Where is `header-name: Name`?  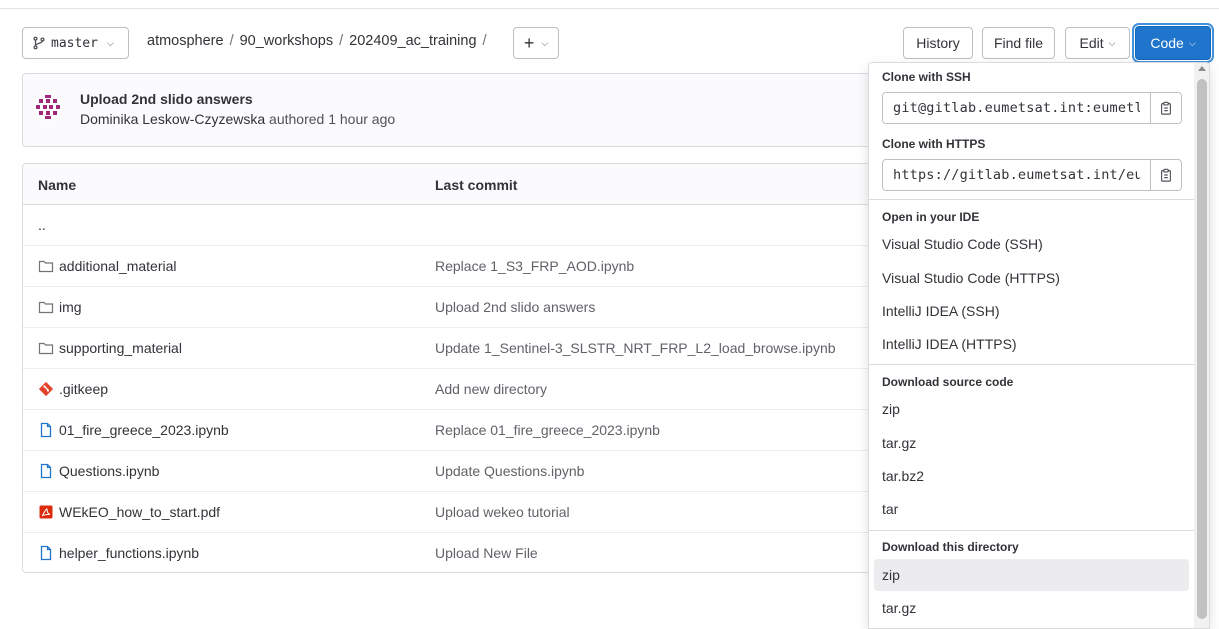 header-name: Name is located at coordinates (57, 185).